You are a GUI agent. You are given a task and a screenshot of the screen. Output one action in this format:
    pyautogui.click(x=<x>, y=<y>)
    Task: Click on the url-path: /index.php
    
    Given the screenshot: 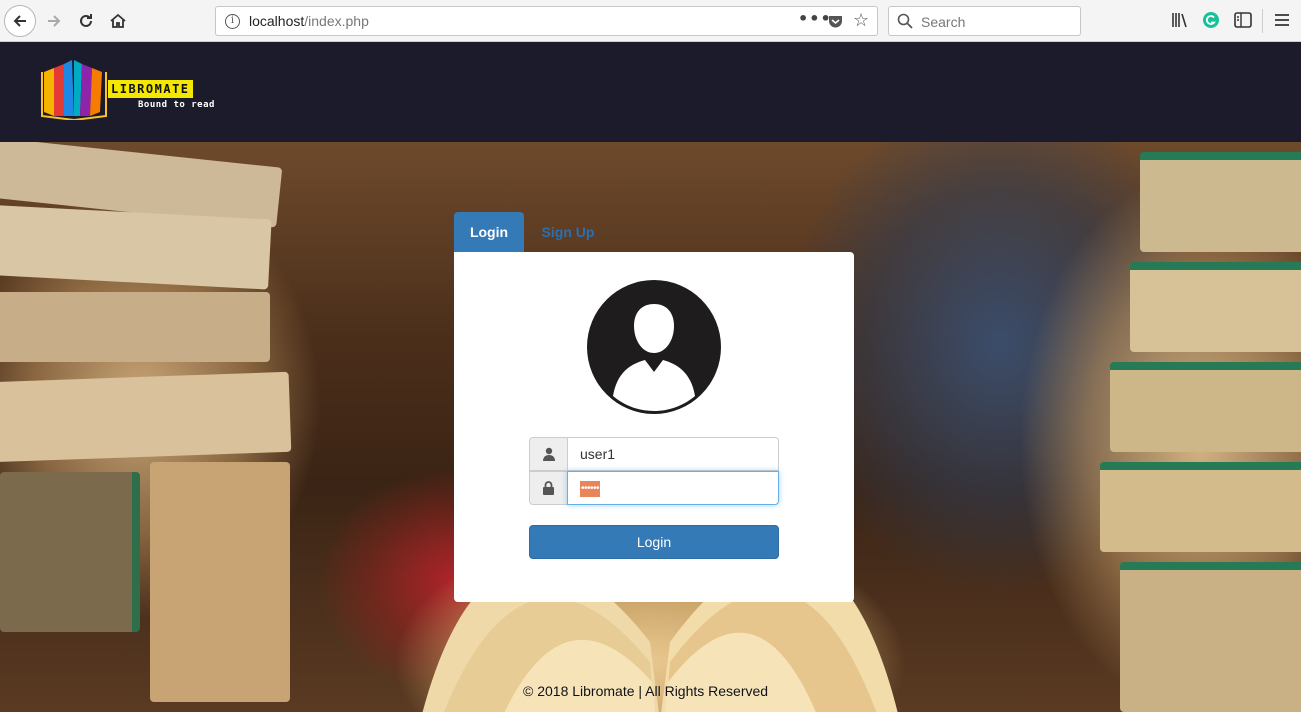 What is the action you would take?
    pyautogui.click(x=336, y=21)
    